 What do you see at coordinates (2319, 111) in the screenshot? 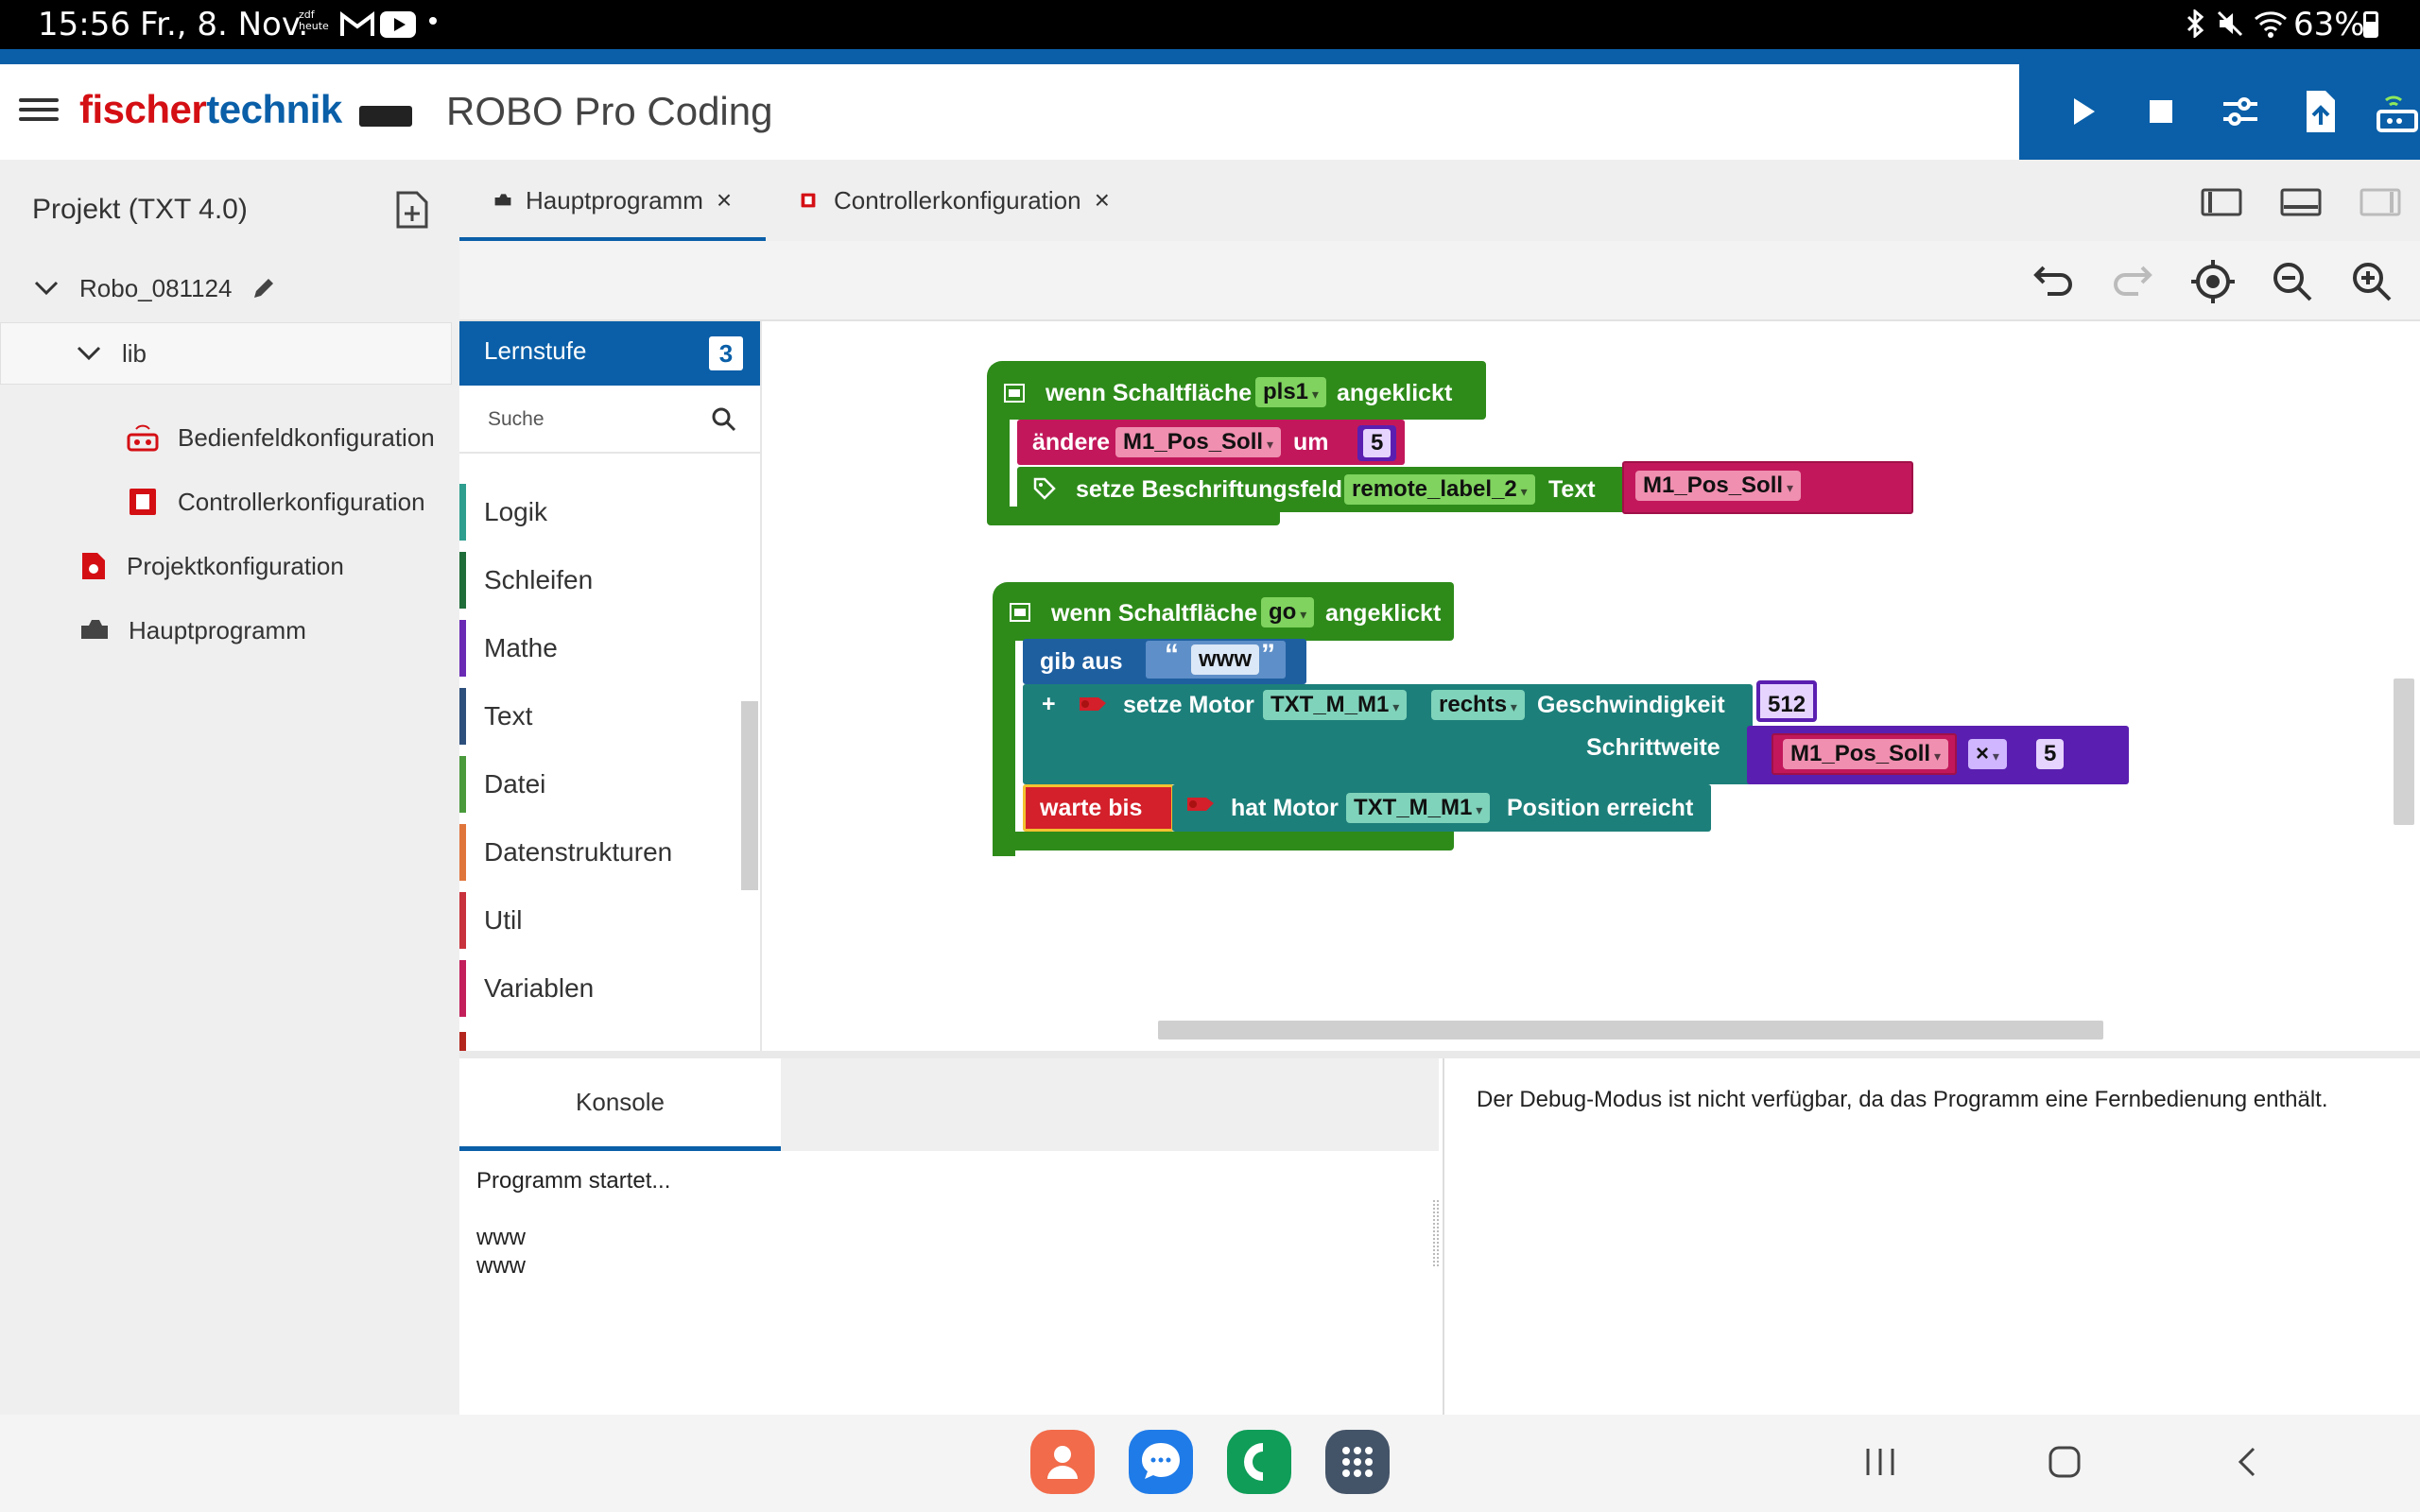
I see `upload-icon` at bounding box center [2319, 111].